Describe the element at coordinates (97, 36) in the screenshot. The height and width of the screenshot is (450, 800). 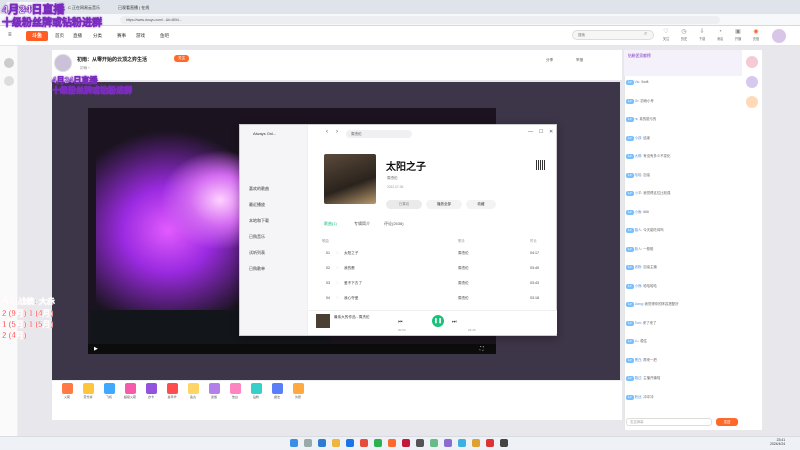
I see `nav-category: 分类` at that location.